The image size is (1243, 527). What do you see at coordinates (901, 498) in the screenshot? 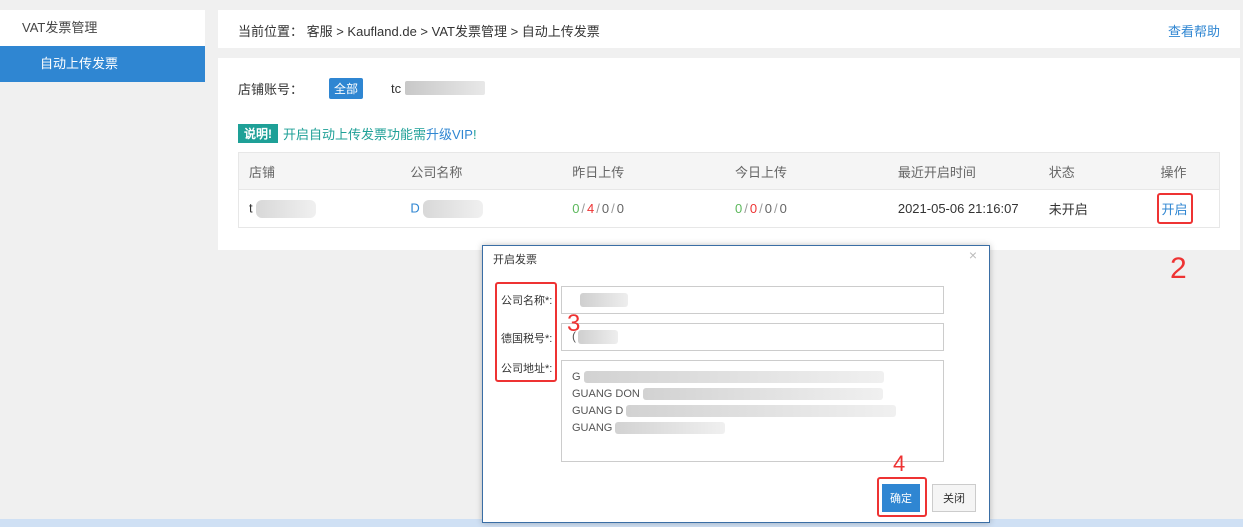
I see `confirm-button: 确定` at bounding box center [901, 498].